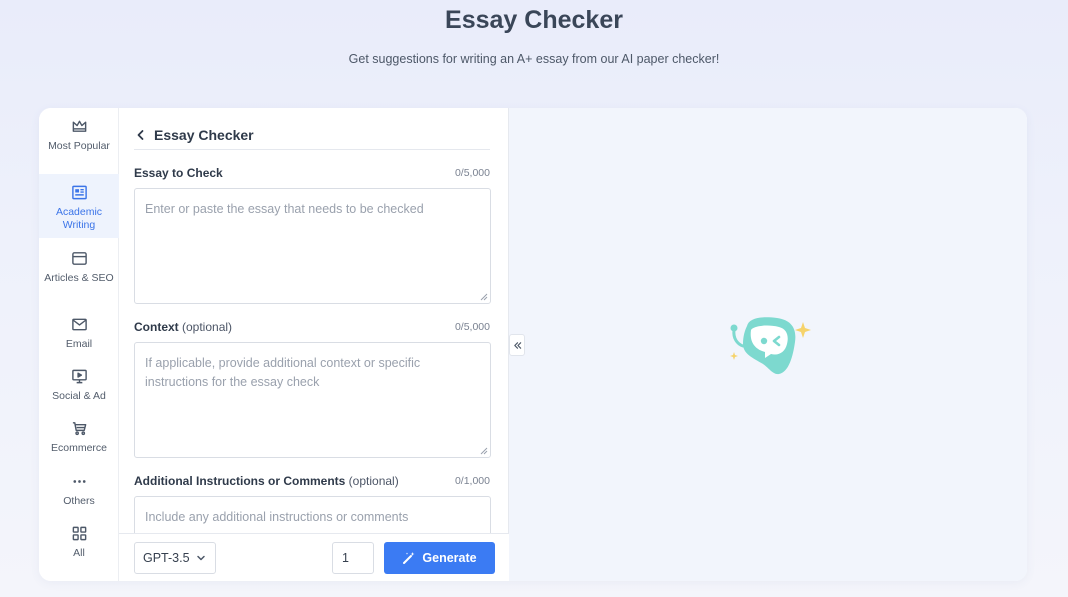 The width and height of the screenshot is (1068, 597). I want to click on crown-icon, so click(79, 126).